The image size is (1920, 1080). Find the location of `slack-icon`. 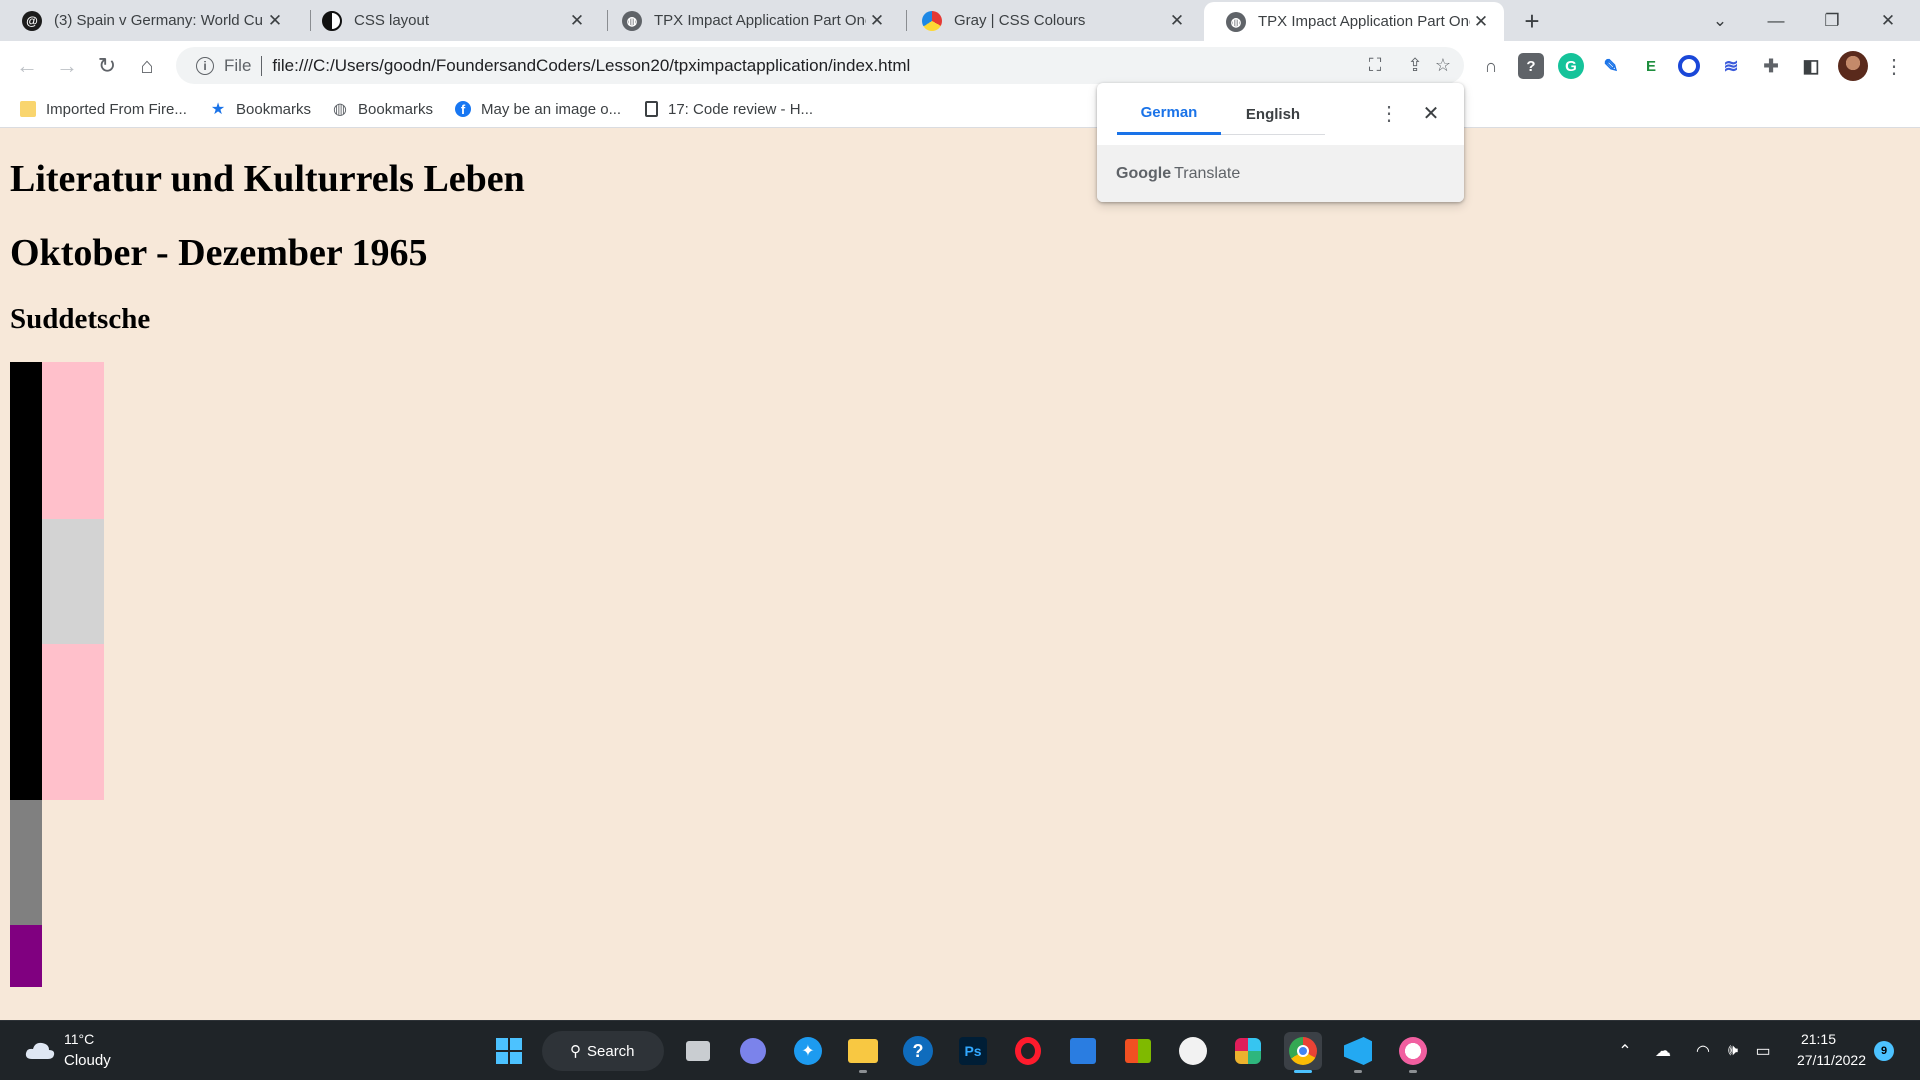

slack-icon is located at coordinates (1248, 1051).